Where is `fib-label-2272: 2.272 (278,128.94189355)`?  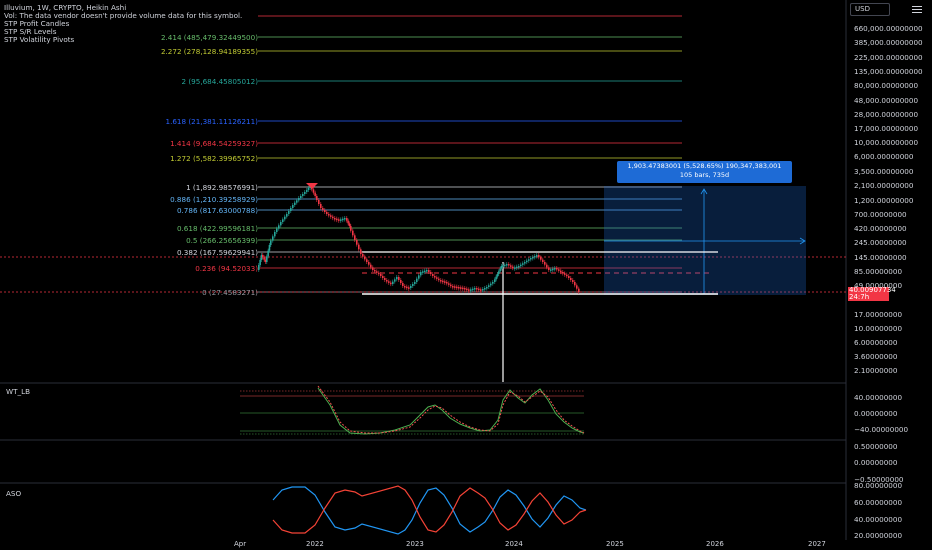 fib-label-2272: 2.272 (278,128.94189355) is located at coordinates (209, 51).